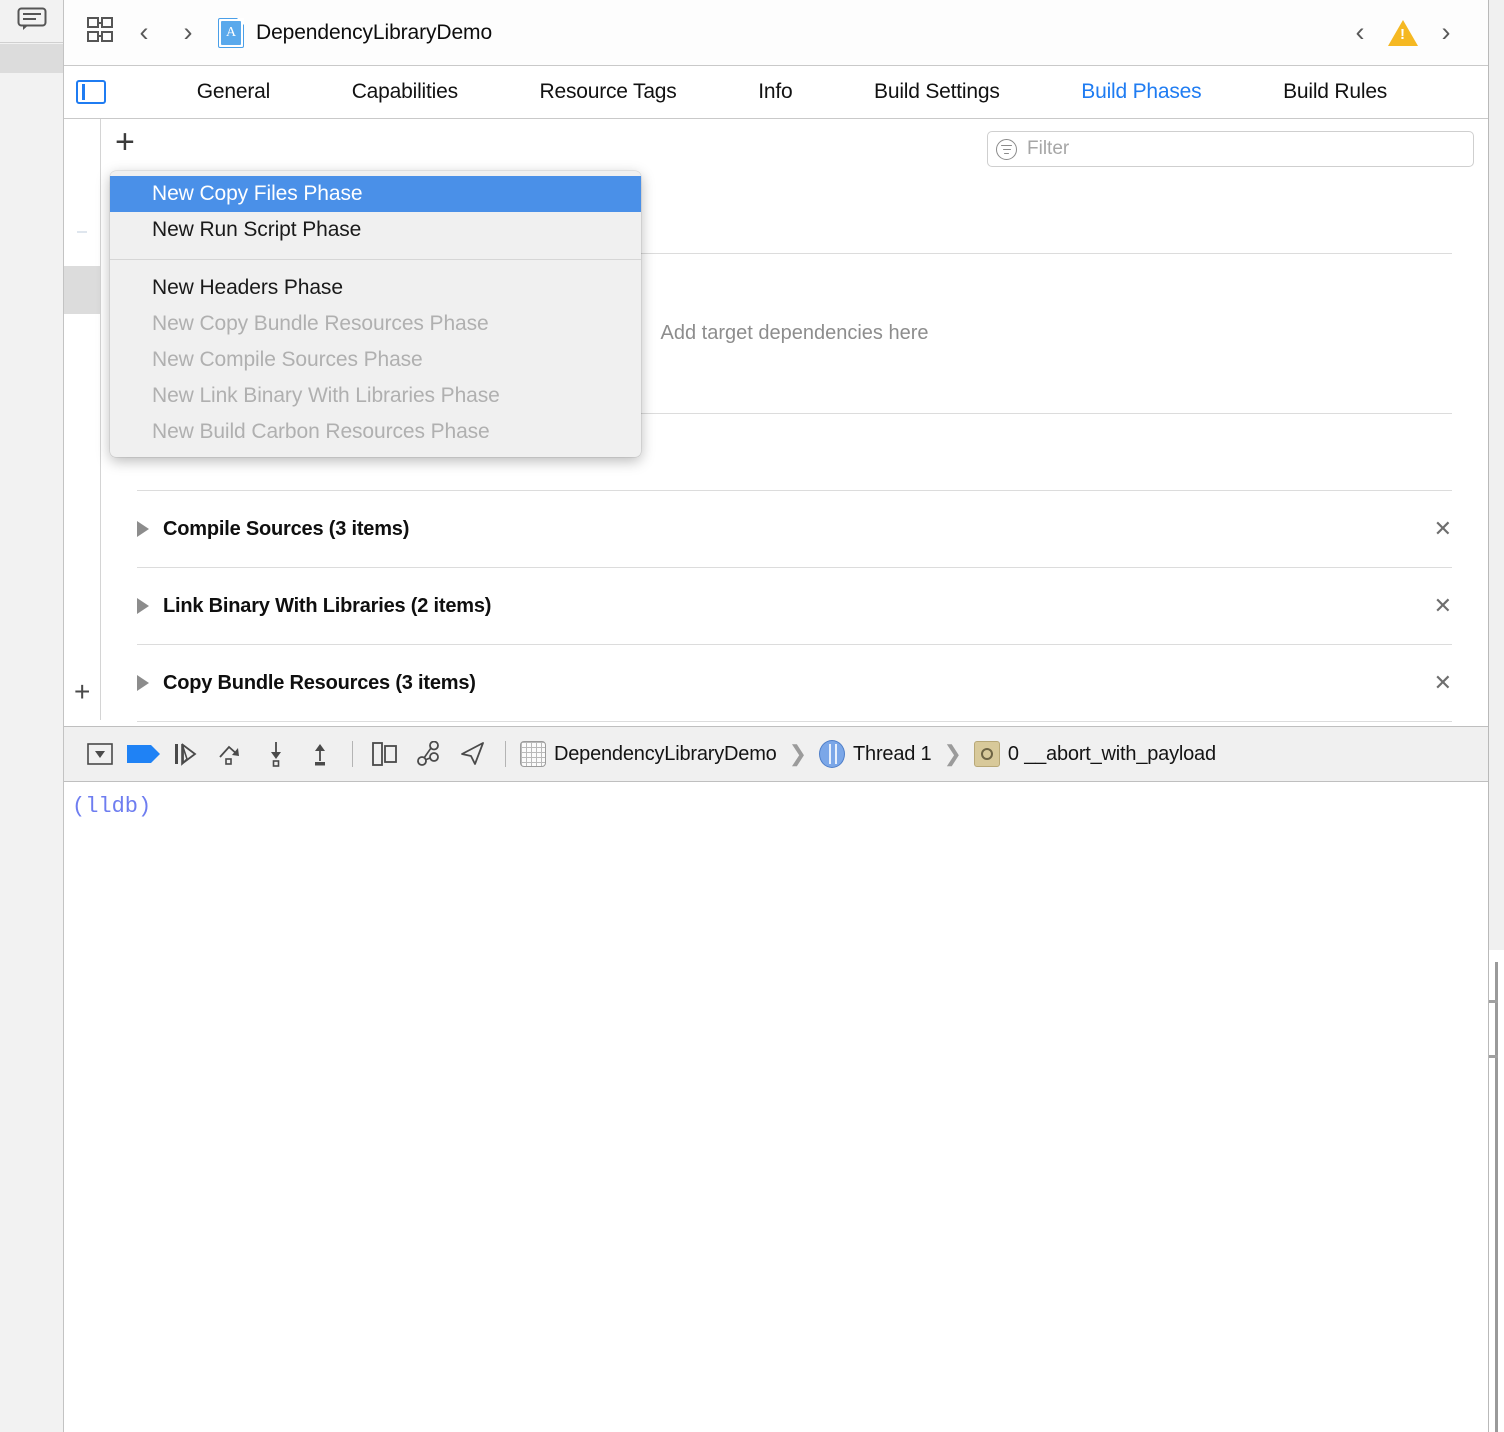 The width and height of the screenshot is (1504, 1432). I want to click on thread-icon, so click(832, 754).